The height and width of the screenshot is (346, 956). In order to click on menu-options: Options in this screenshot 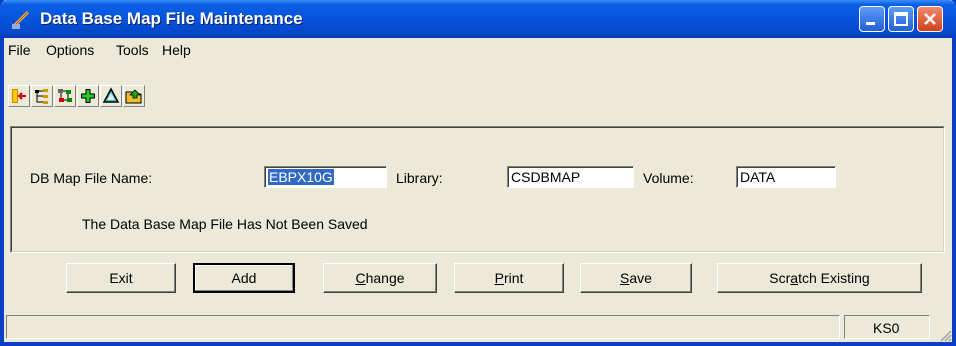, I will do `click(70, 50)`.